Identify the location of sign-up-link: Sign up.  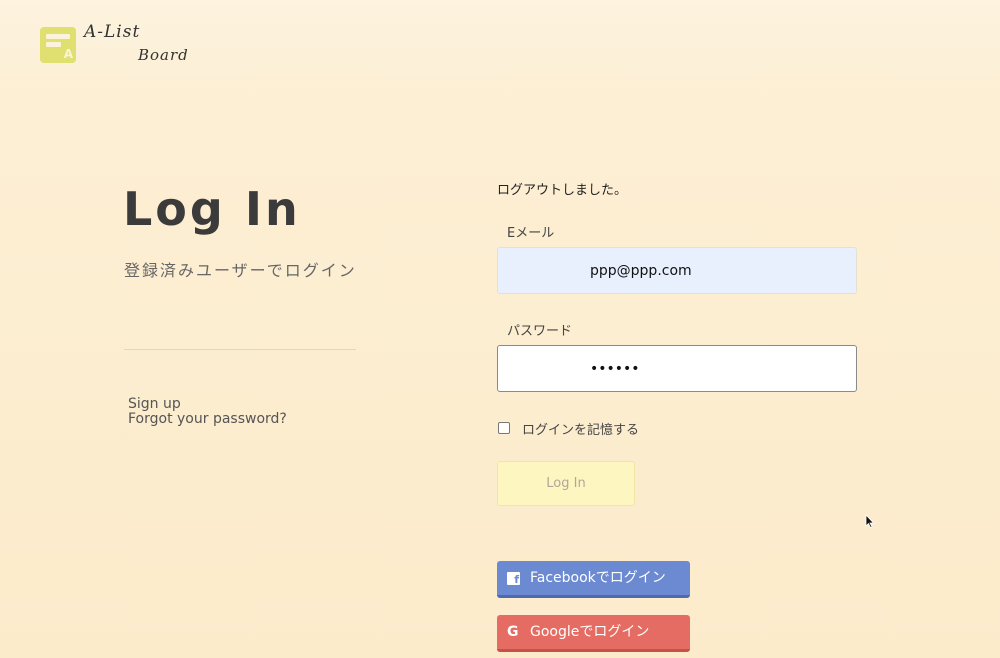
(154, 404).